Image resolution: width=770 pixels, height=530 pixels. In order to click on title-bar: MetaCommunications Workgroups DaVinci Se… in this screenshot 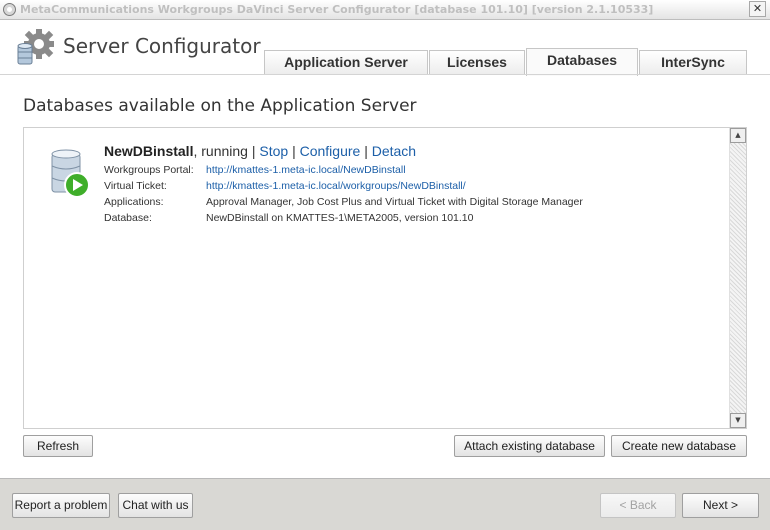, I will do `click(385, 10)`.